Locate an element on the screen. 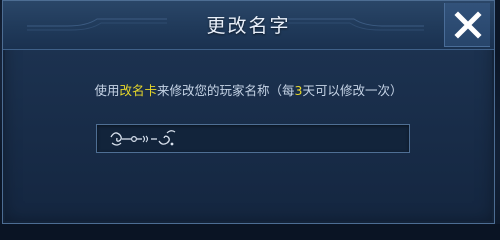  close-button is located at coordinates (467, 25).